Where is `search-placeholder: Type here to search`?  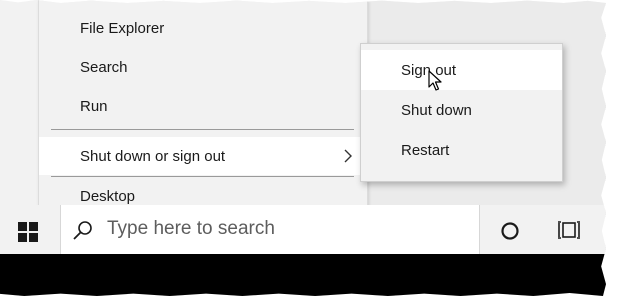 search-placeholder: Type here to search is located at coordinates (191, 228).